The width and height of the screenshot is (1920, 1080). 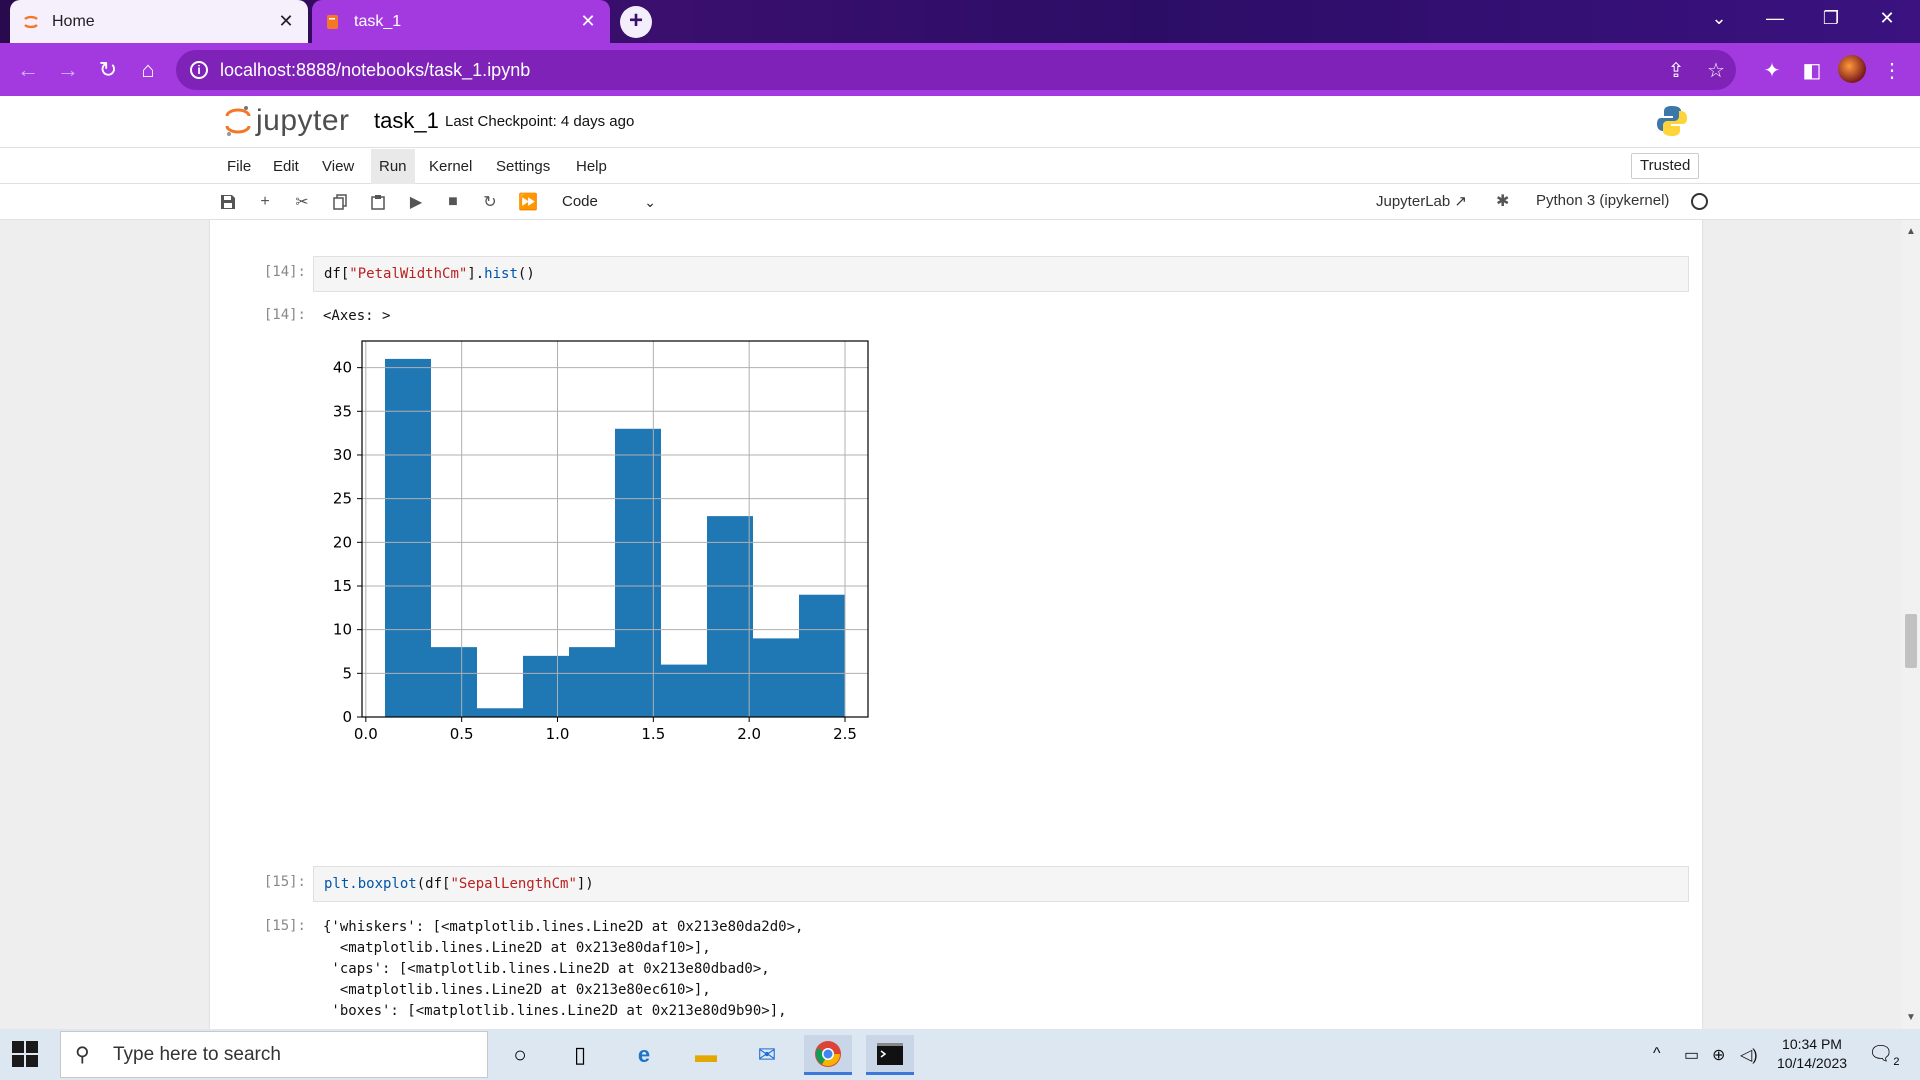 I want to click on jupyter-logo-icon, so click(x=238, y=121).